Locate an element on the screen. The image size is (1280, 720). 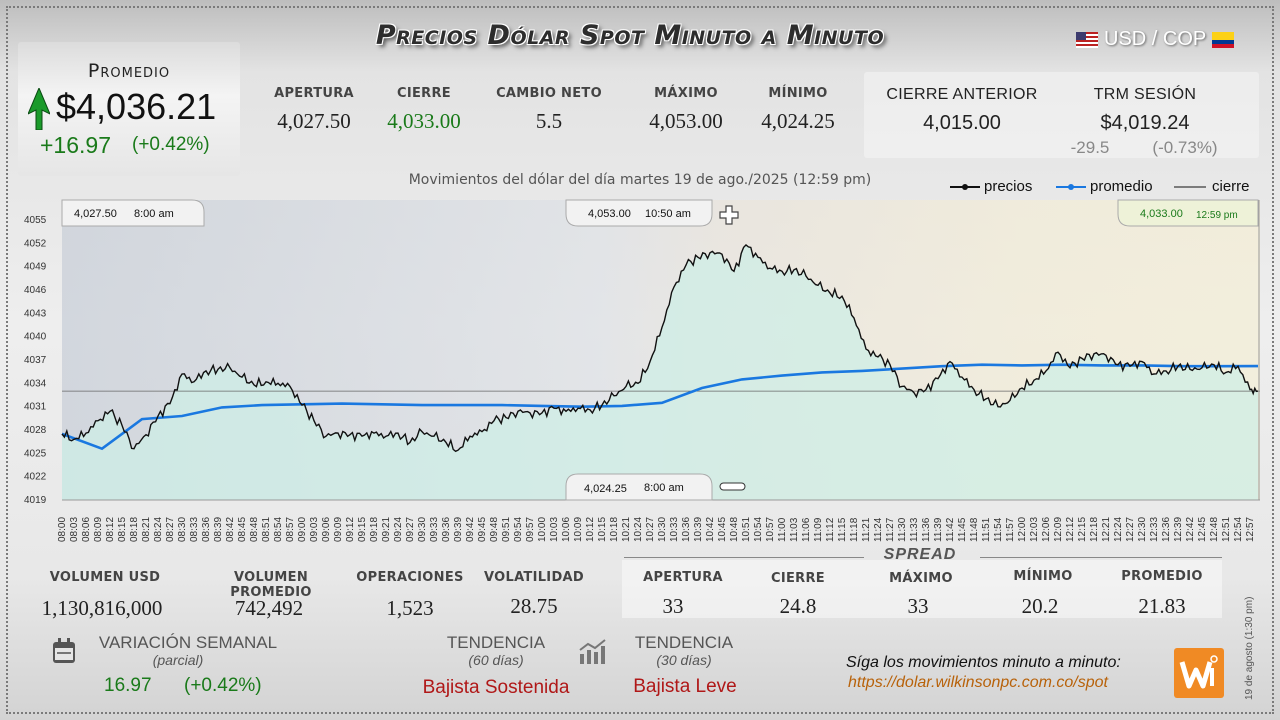
x-tick-label: 12:36 is located at coordinates (1166, 529).